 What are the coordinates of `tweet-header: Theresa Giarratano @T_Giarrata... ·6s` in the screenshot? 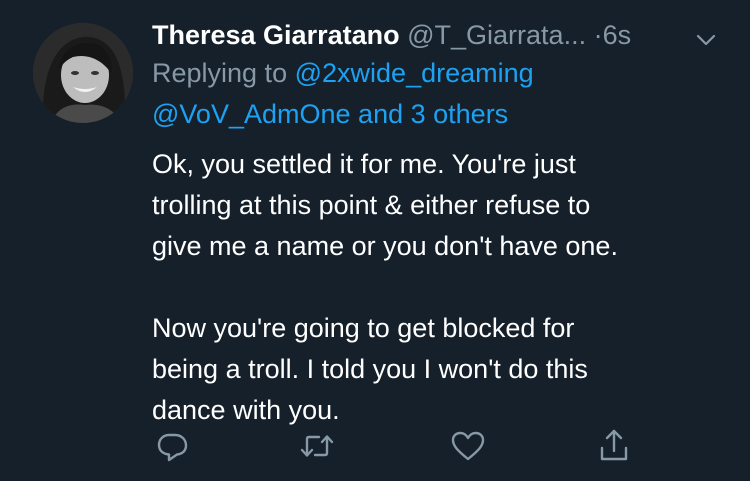 It's located at (435, 35).